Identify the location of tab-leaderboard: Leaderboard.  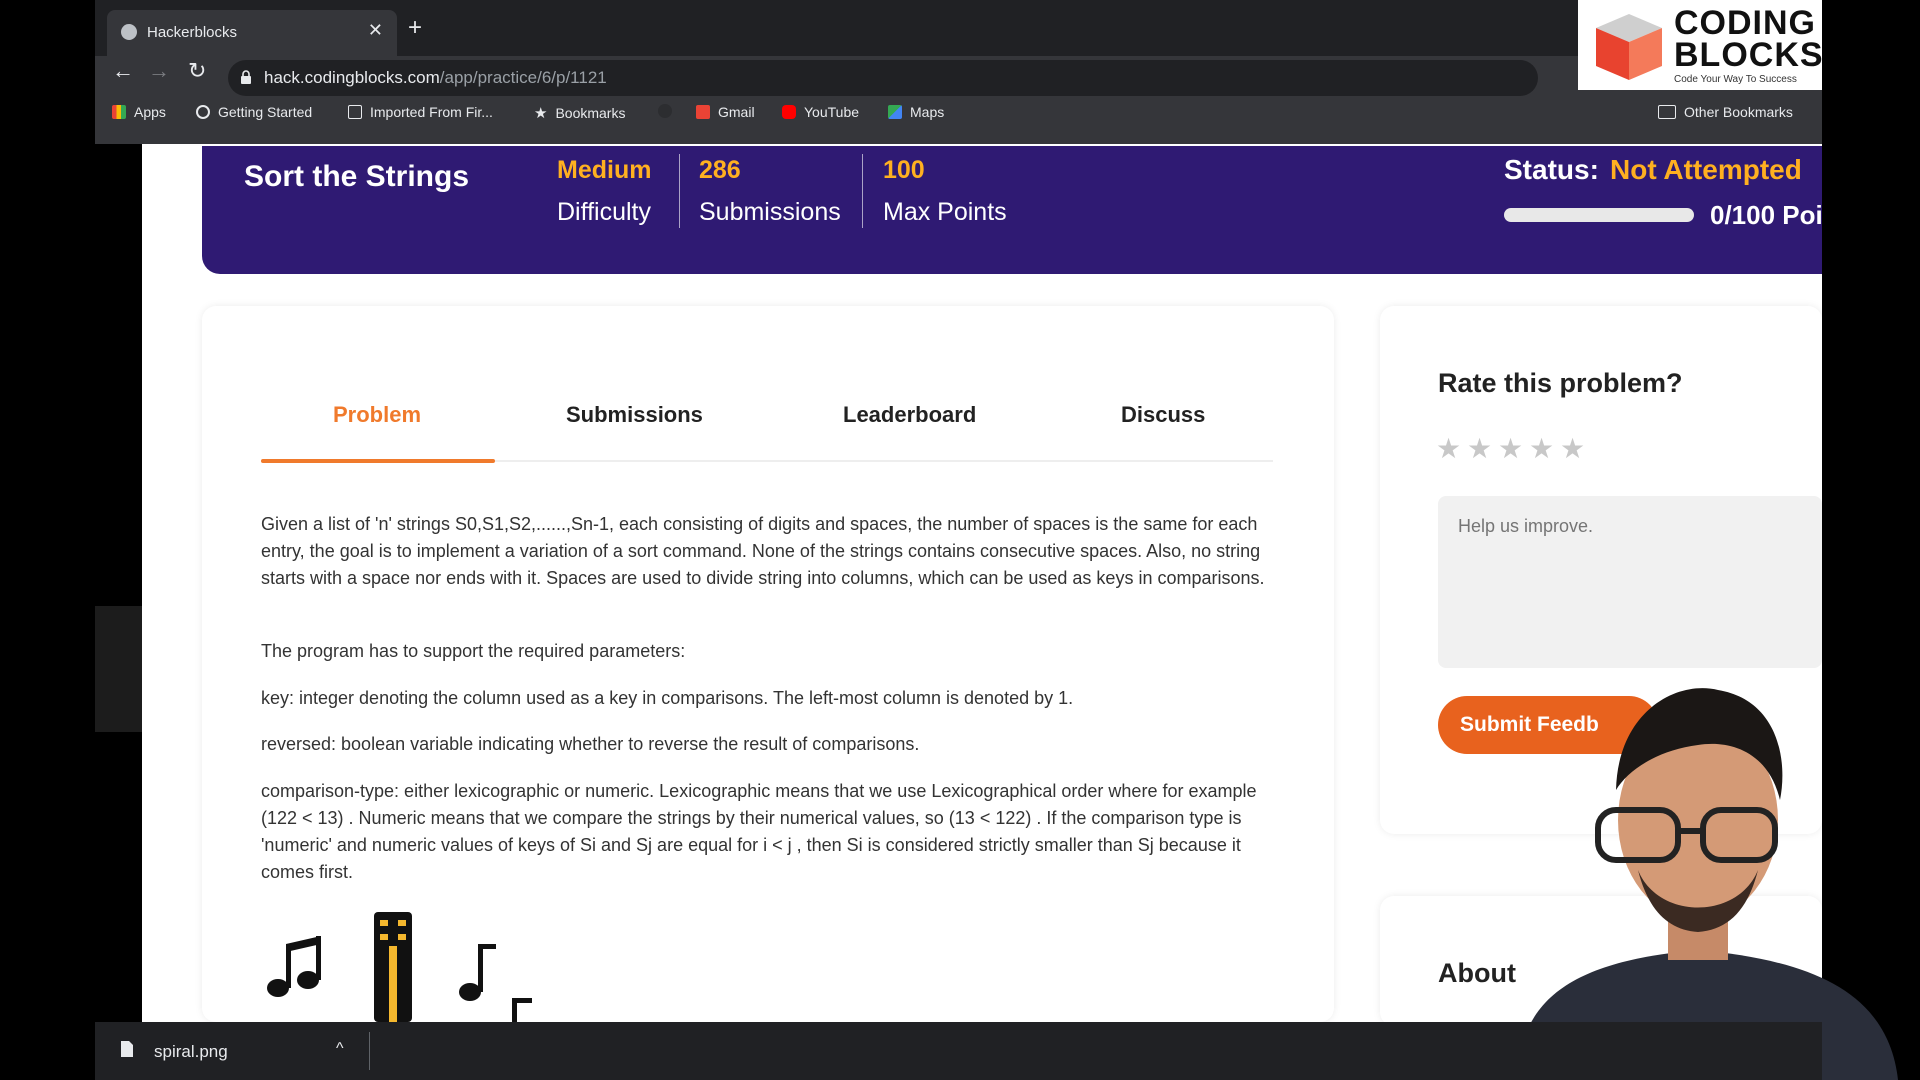
(909, 415).